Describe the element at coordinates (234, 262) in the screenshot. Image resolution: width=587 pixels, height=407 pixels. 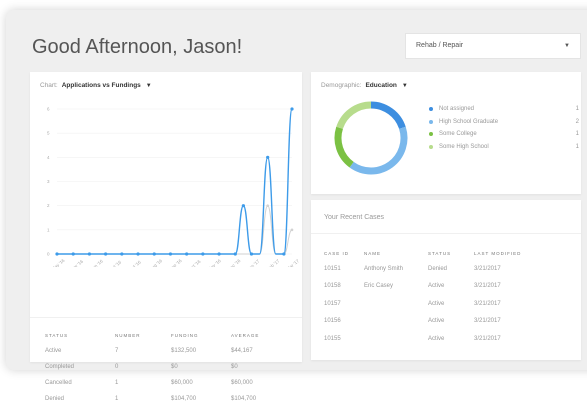
I see `x-tick-label: Dec '16` at that location.